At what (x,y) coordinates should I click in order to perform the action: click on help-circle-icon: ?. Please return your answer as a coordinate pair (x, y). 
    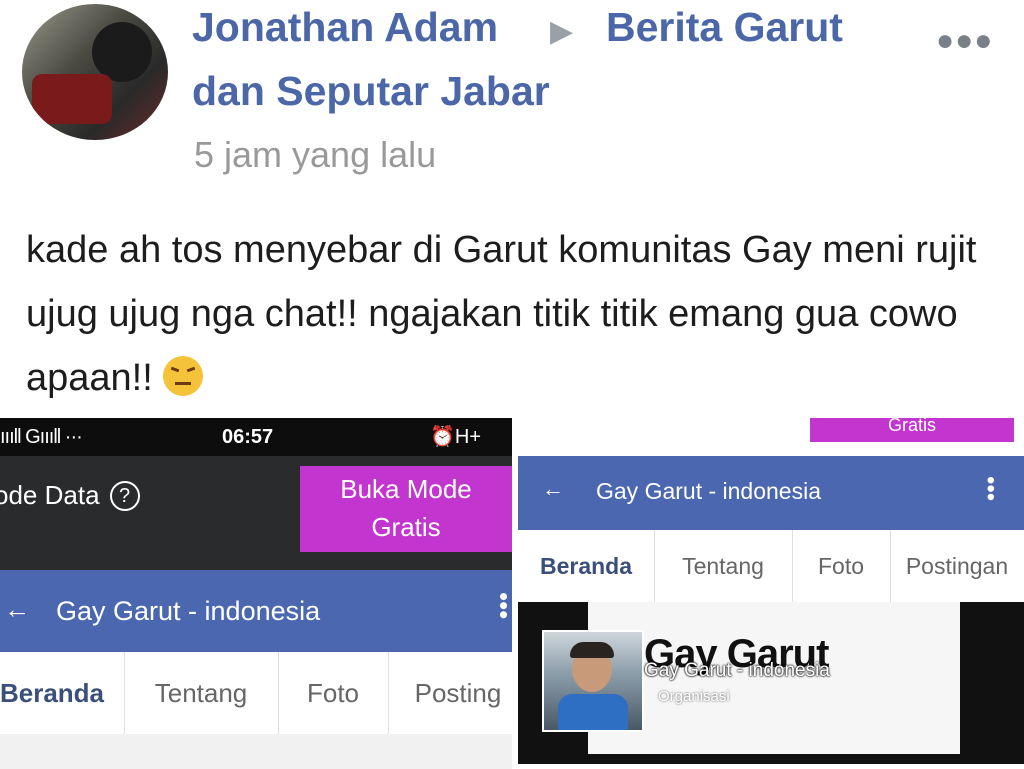
    Looking at the image, I should click on (124, 496).